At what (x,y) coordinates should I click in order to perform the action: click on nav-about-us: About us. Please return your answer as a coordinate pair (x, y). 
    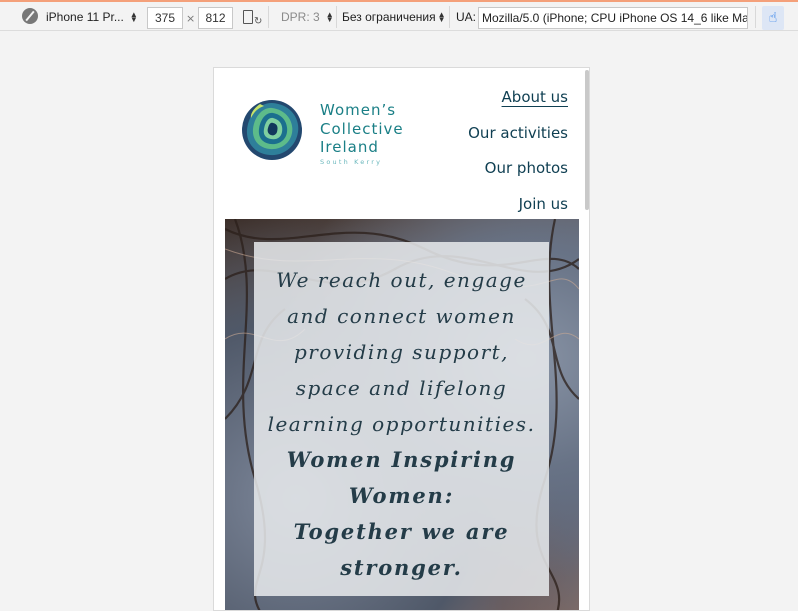
    Looking at the image, I should click on (518, 104).